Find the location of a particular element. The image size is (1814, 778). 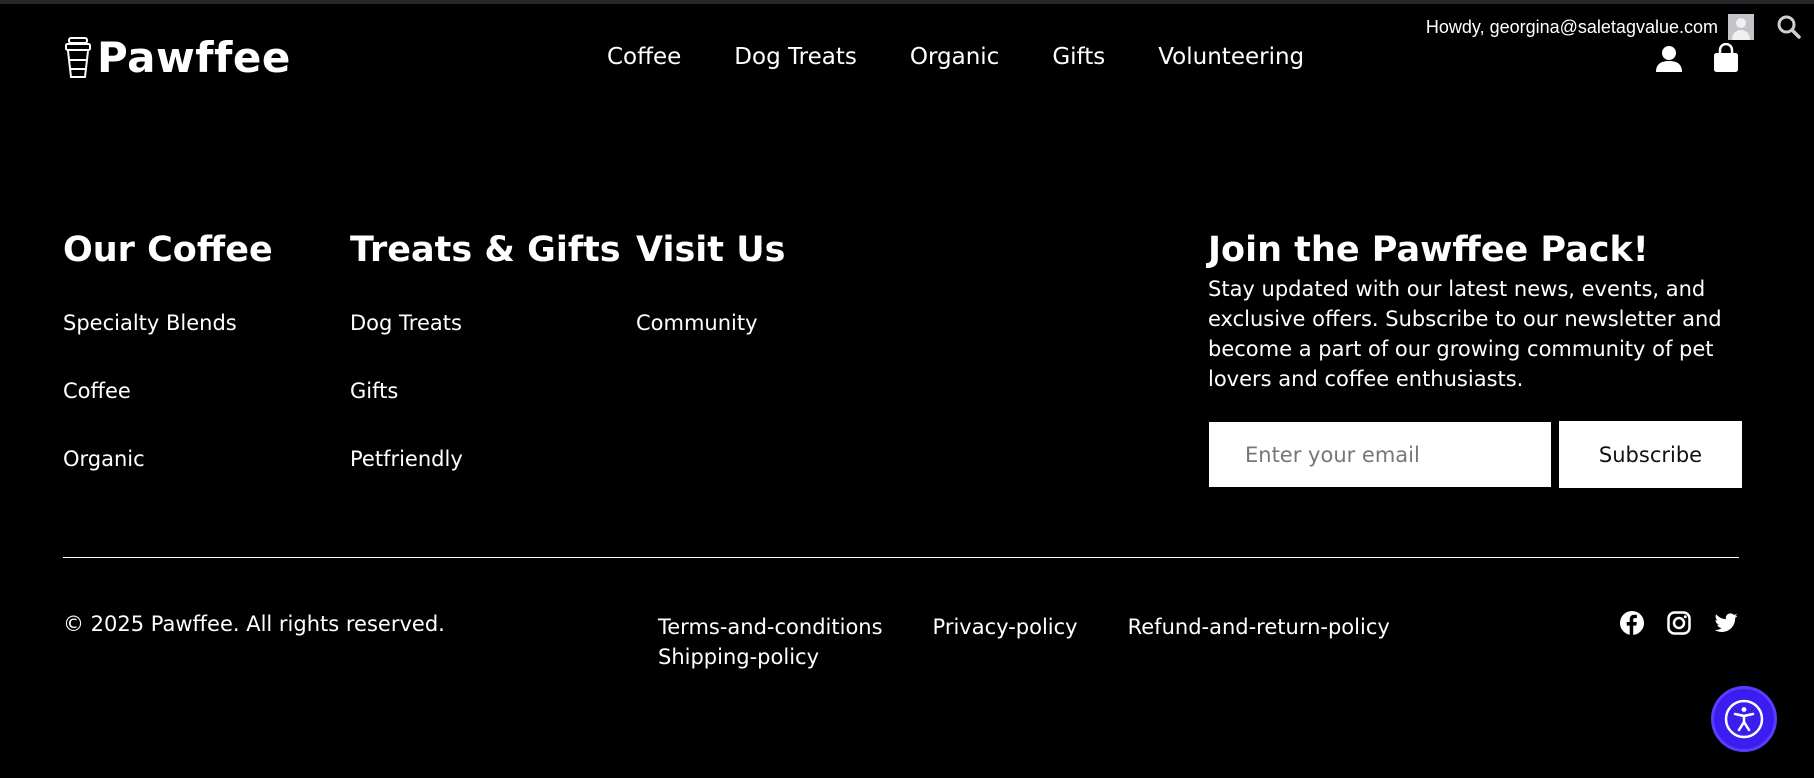

footer-link-petfriendly: Petfriendly is located at coordinates (406, 459).